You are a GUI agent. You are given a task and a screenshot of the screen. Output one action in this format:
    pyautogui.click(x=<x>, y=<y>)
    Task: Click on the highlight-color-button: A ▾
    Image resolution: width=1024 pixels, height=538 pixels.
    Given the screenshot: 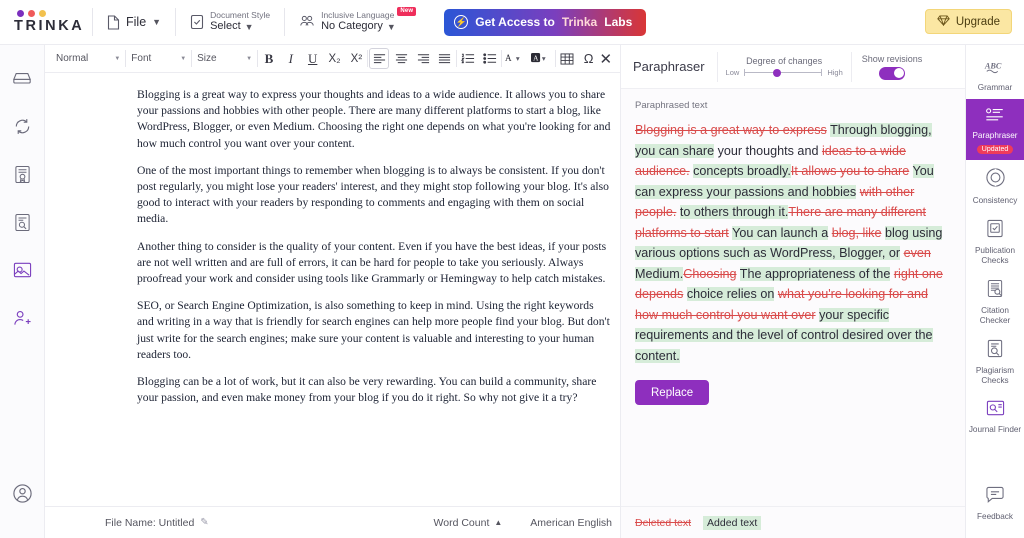 What is the action you would take?
    pyautogui.click(x=541, y=58)
    